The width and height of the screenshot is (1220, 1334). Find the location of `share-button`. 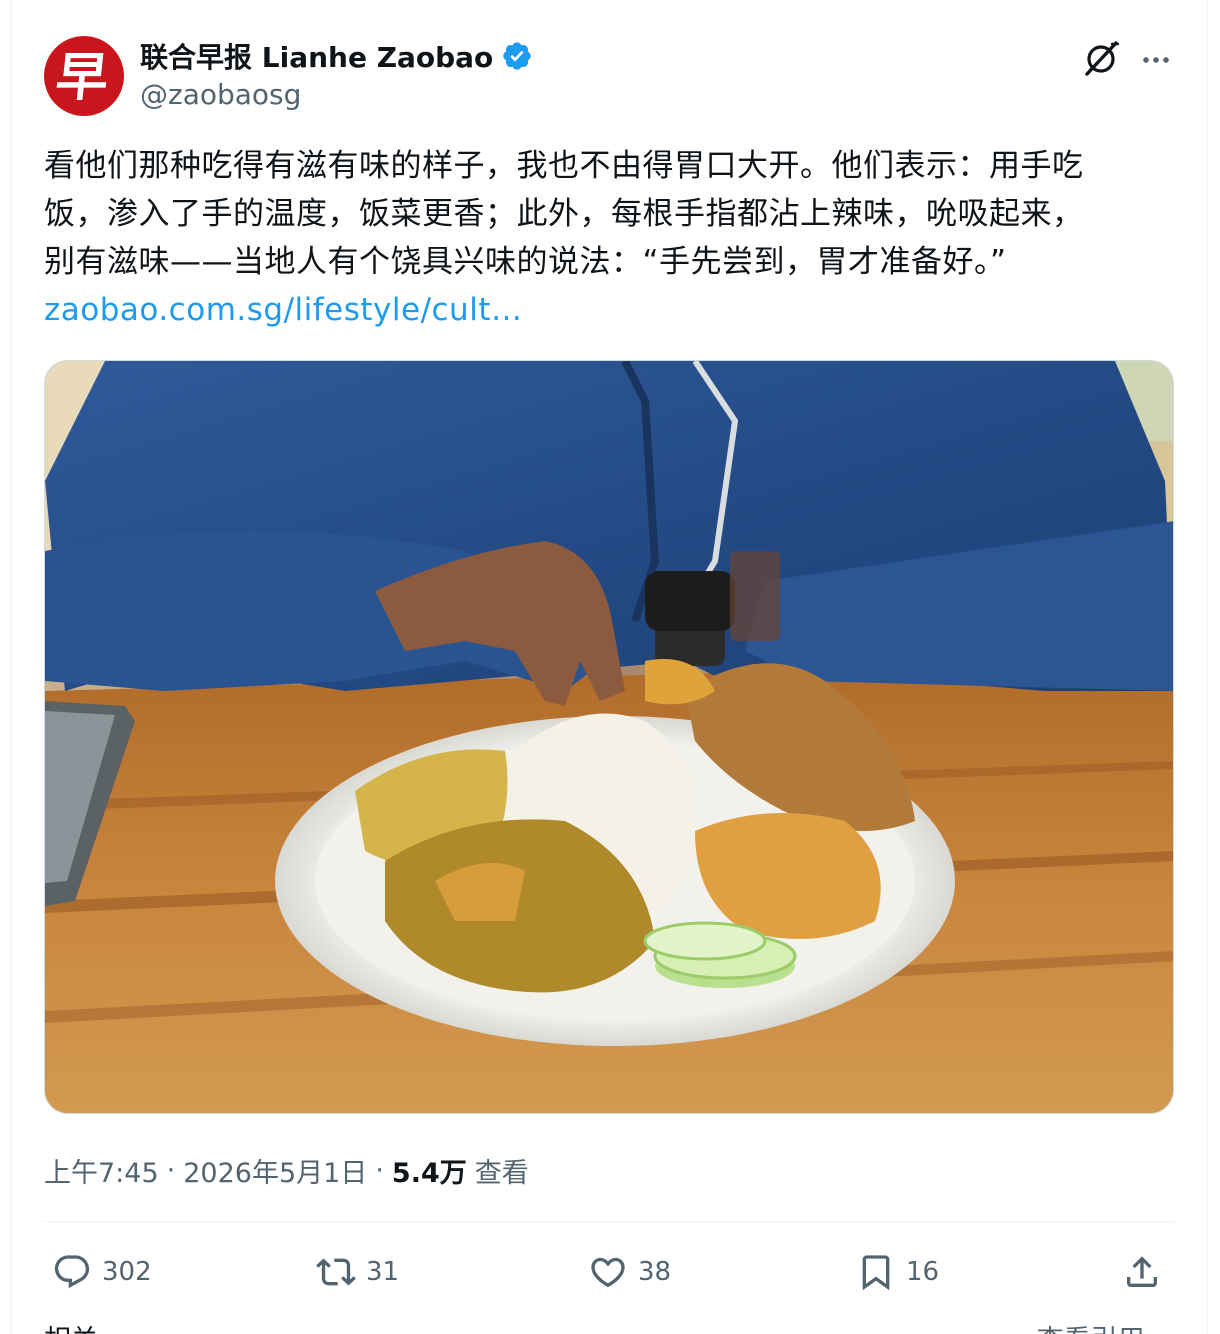

share-button is located at coordinates (1142, 1272).